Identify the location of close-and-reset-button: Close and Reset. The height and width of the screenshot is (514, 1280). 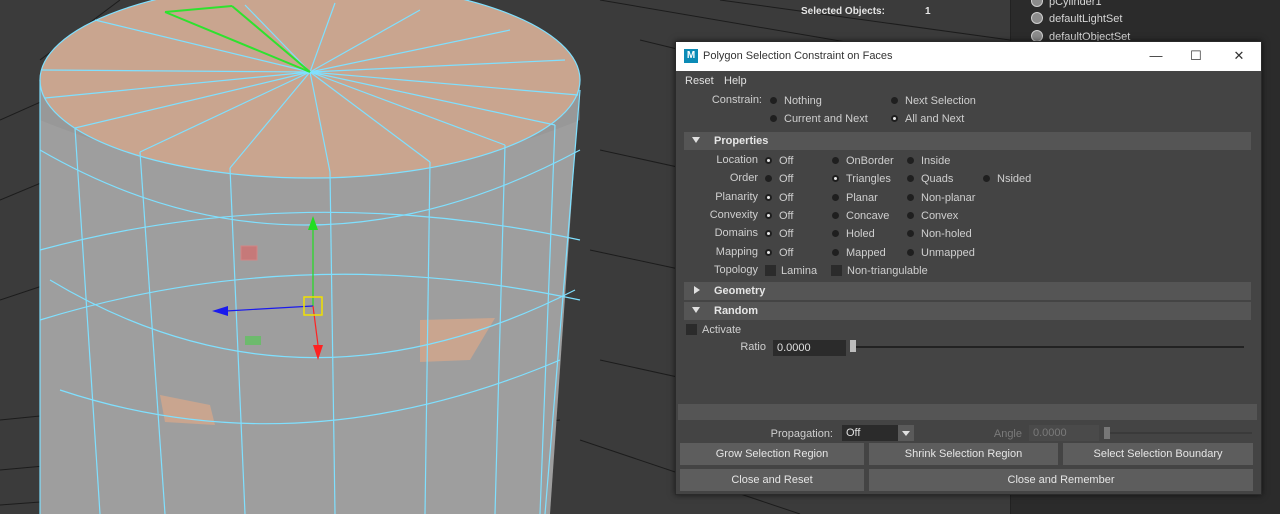
(772, 480).